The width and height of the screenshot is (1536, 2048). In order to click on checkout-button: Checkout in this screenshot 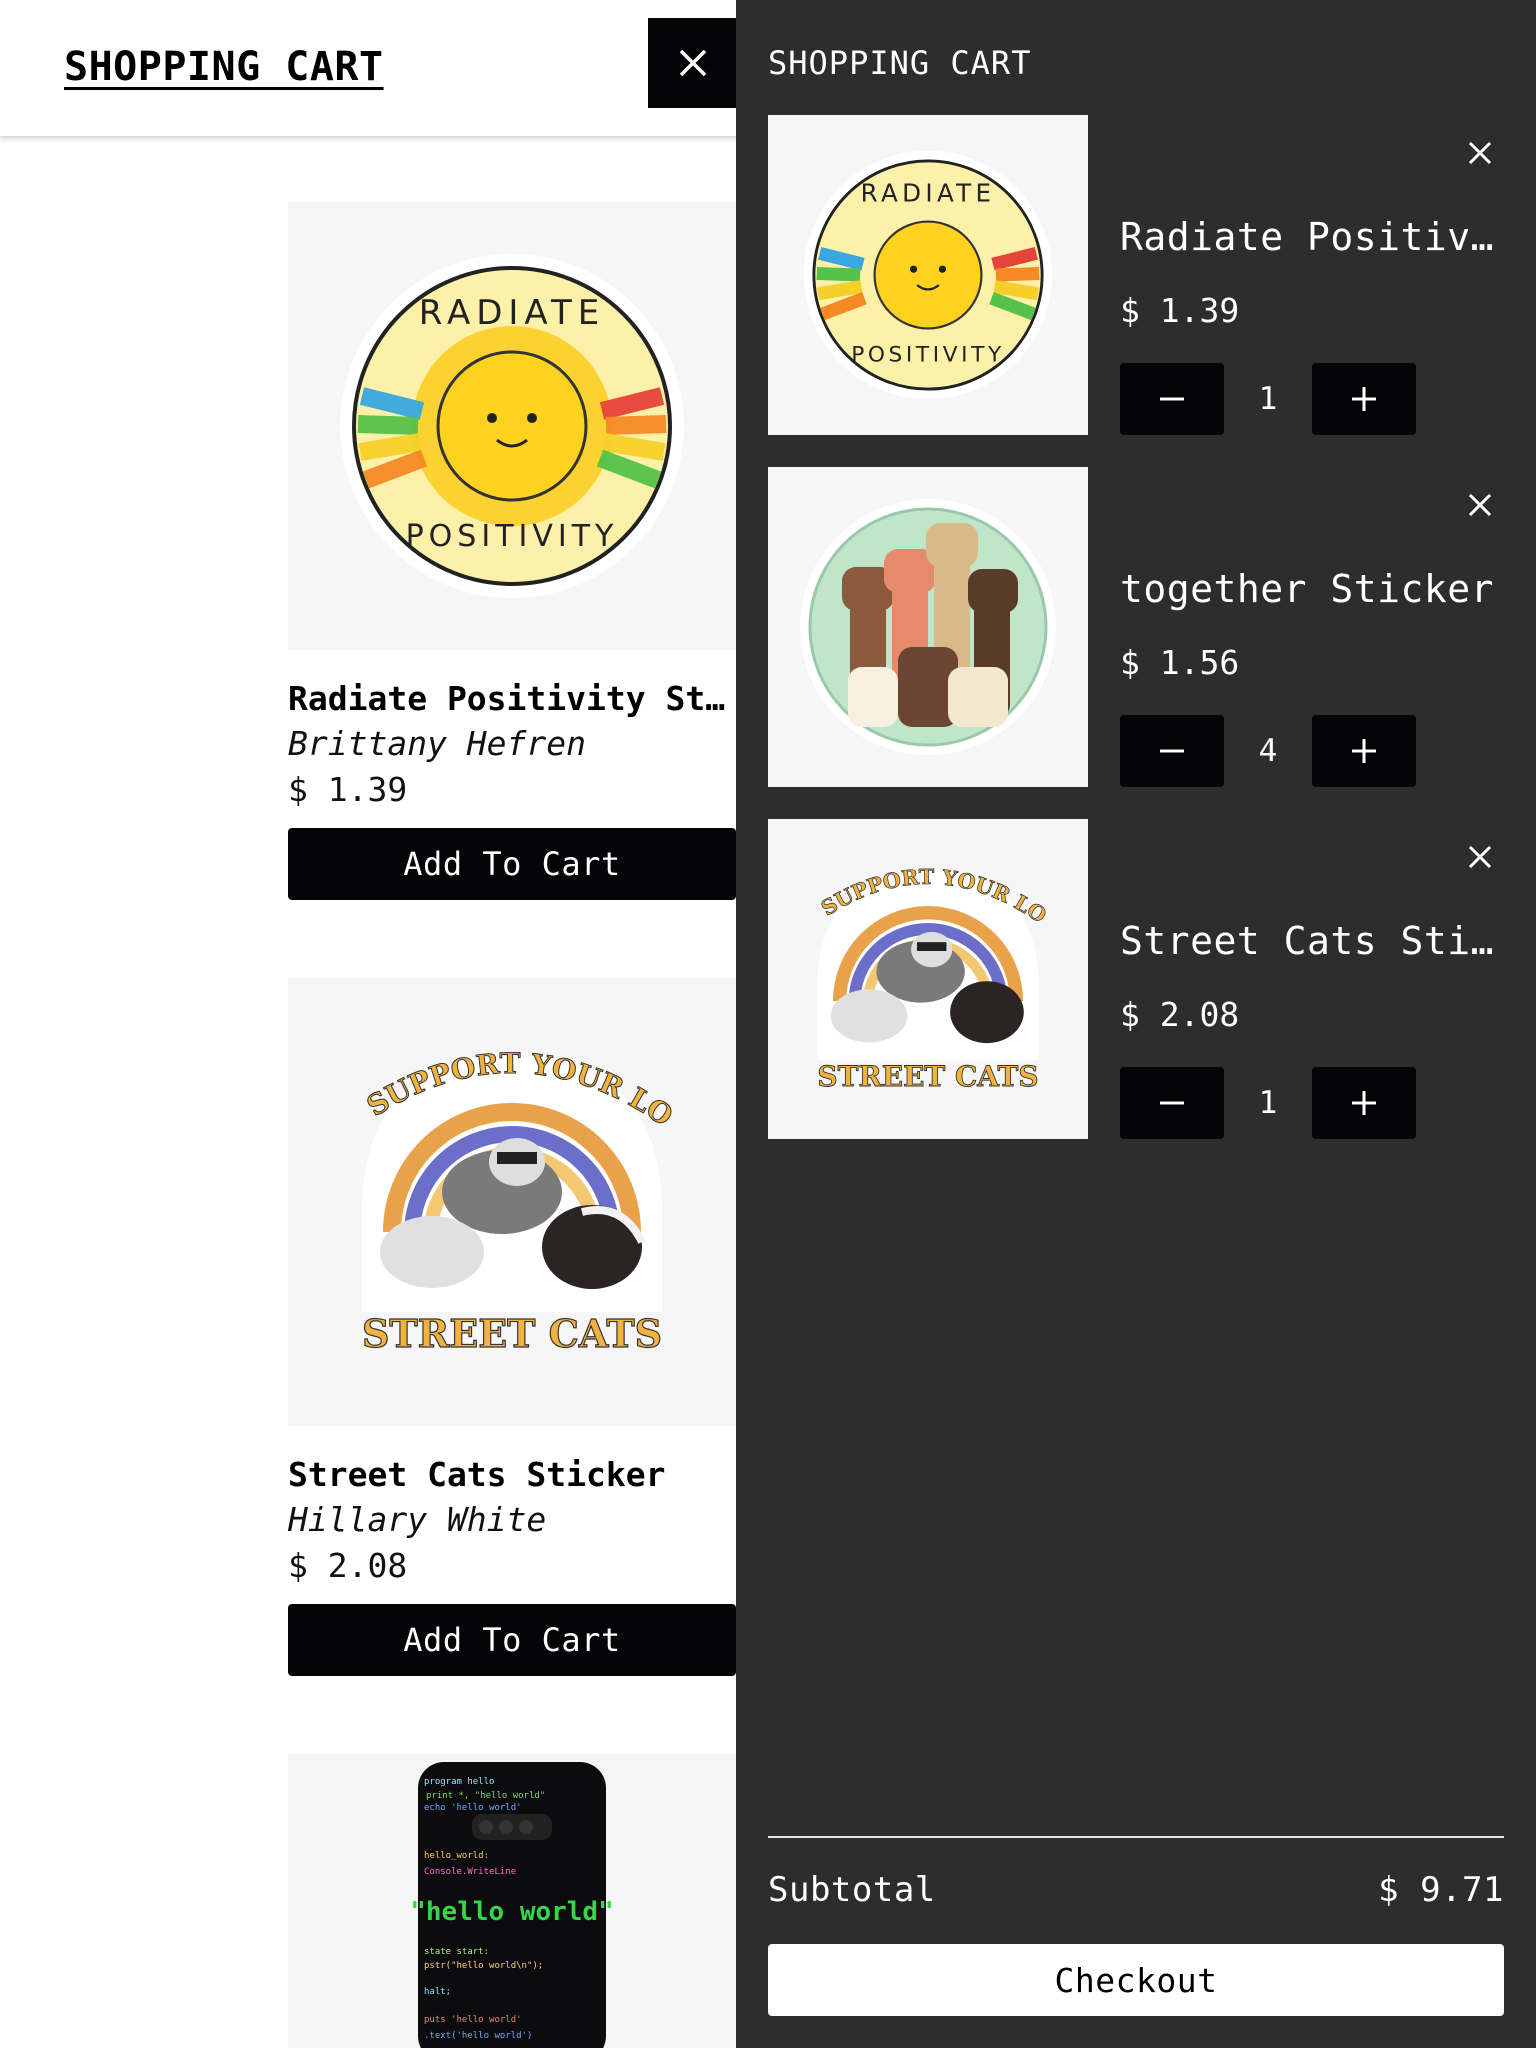, I will do `click(1136, 1980)`.